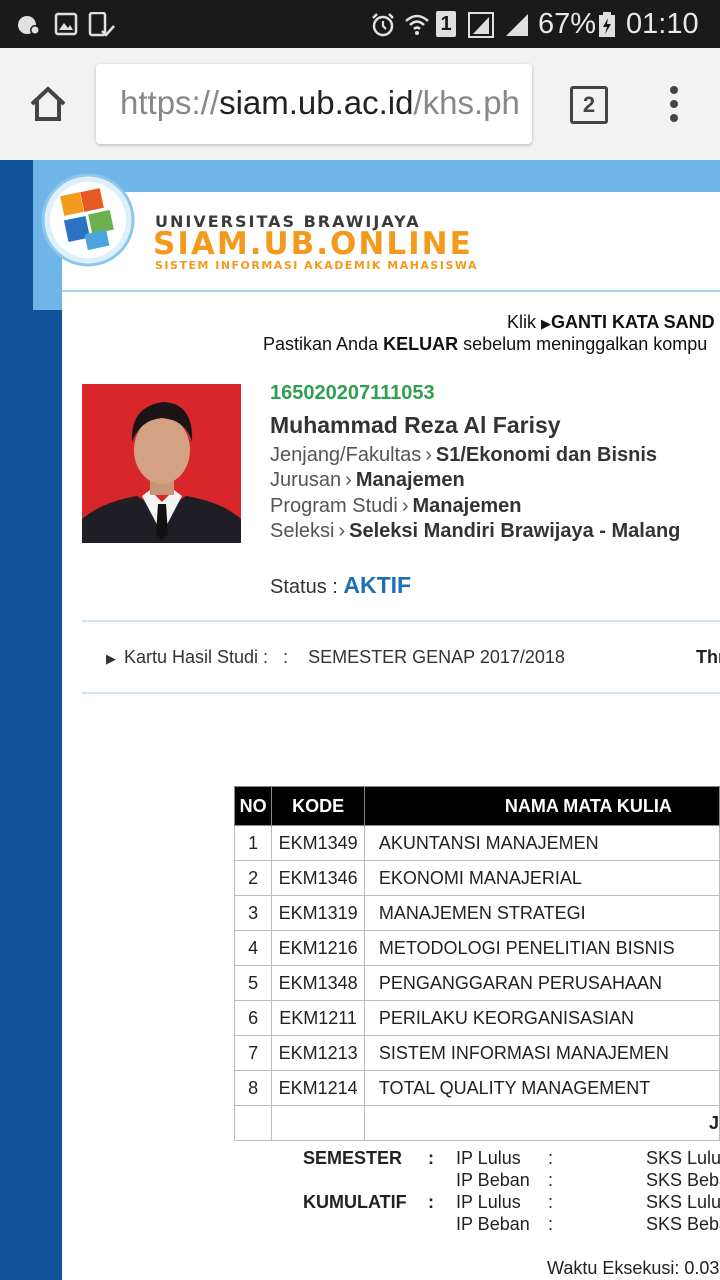 Image resolution: width=720 pixels, height=1280 pixels. What do you see at coordinates (396, 506) in the screenshot?
I see `field-study-program: Program Studi › Manajemen` at bounding box center [396, 506].